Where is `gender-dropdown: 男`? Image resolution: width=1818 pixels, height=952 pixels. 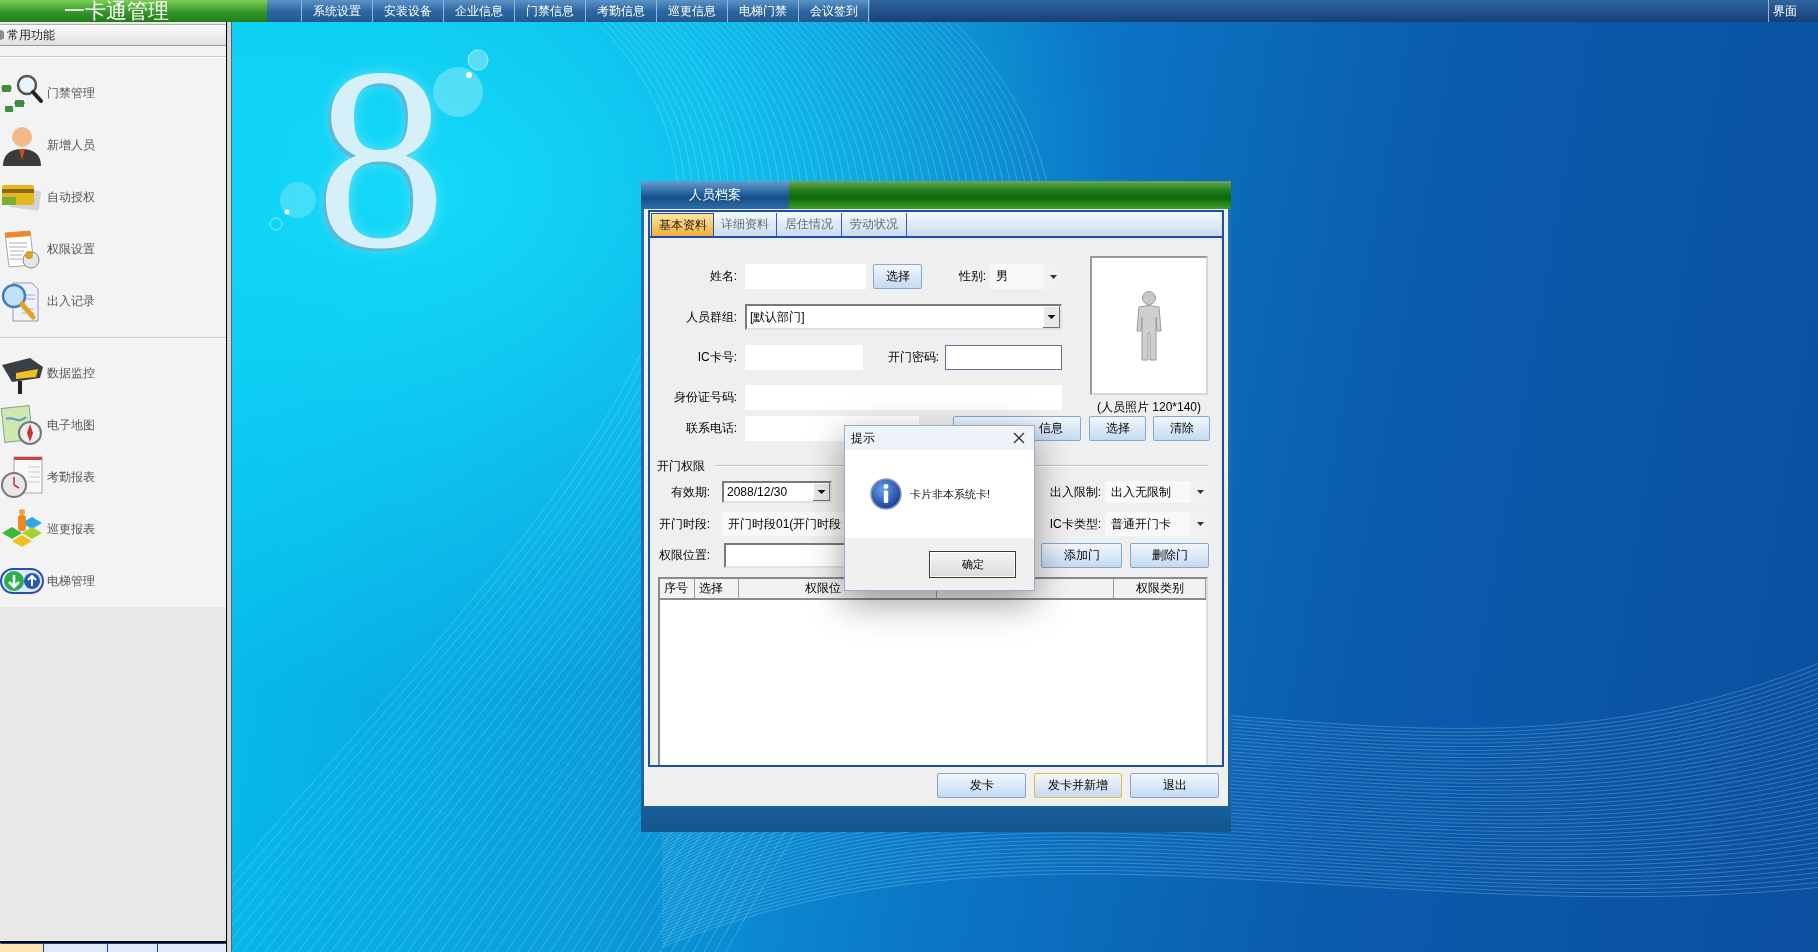
gender-dropdown: 男 is located at coordinates (1026, 276).